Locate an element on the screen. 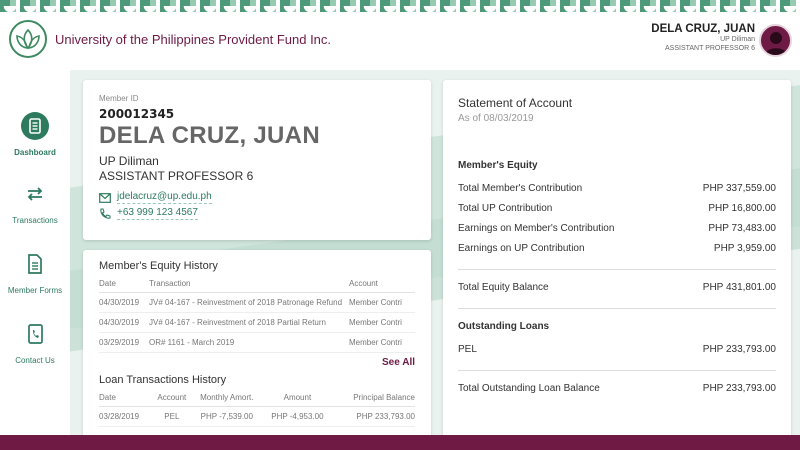 The image size is (800, 450). member-position: ASSISTANT PROFESSOR 6 is located at coordinates (176, 176).